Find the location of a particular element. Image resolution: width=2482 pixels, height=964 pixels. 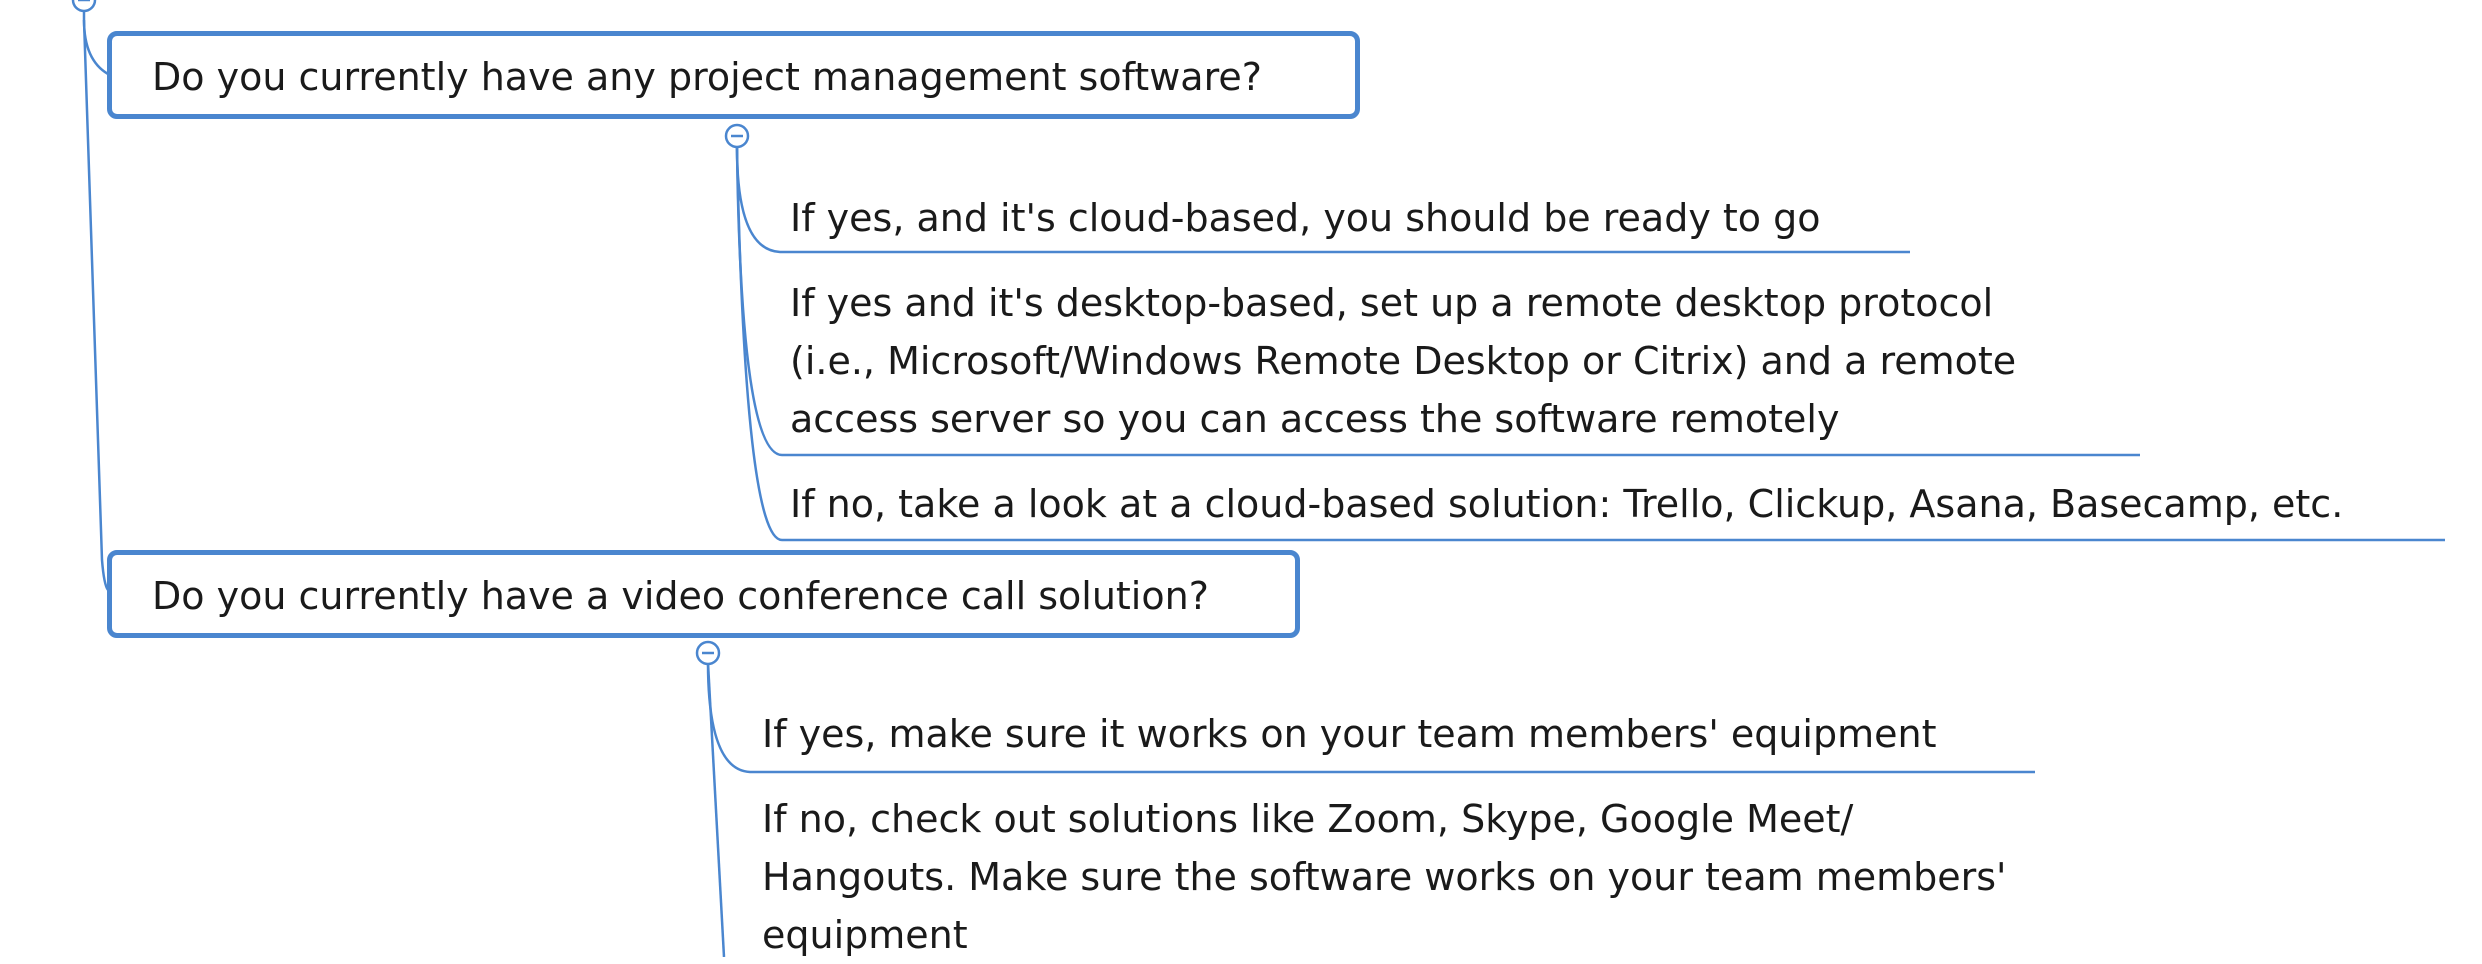

collapse-toggle-root is located at coordinates (84, 6).